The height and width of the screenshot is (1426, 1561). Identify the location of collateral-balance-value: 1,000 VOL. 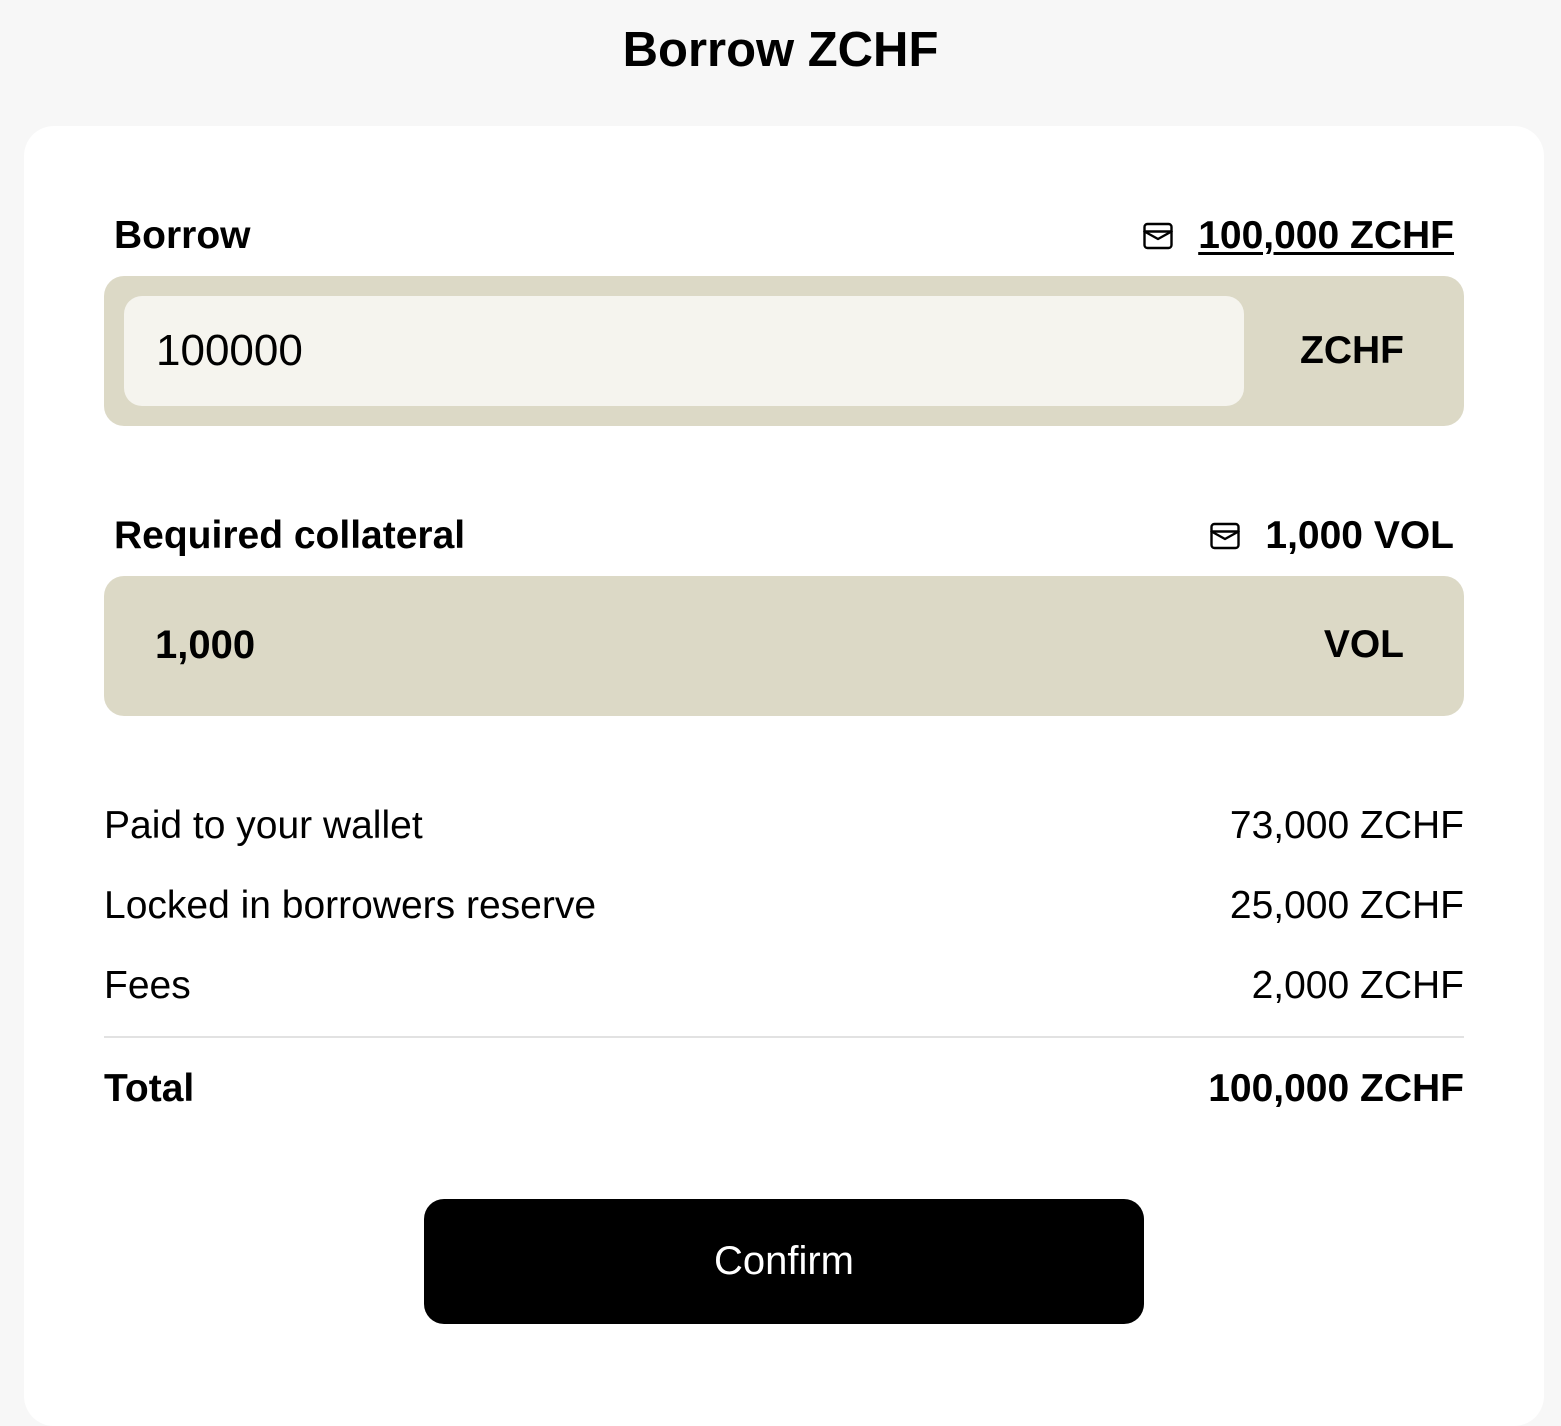
(1359, 535).